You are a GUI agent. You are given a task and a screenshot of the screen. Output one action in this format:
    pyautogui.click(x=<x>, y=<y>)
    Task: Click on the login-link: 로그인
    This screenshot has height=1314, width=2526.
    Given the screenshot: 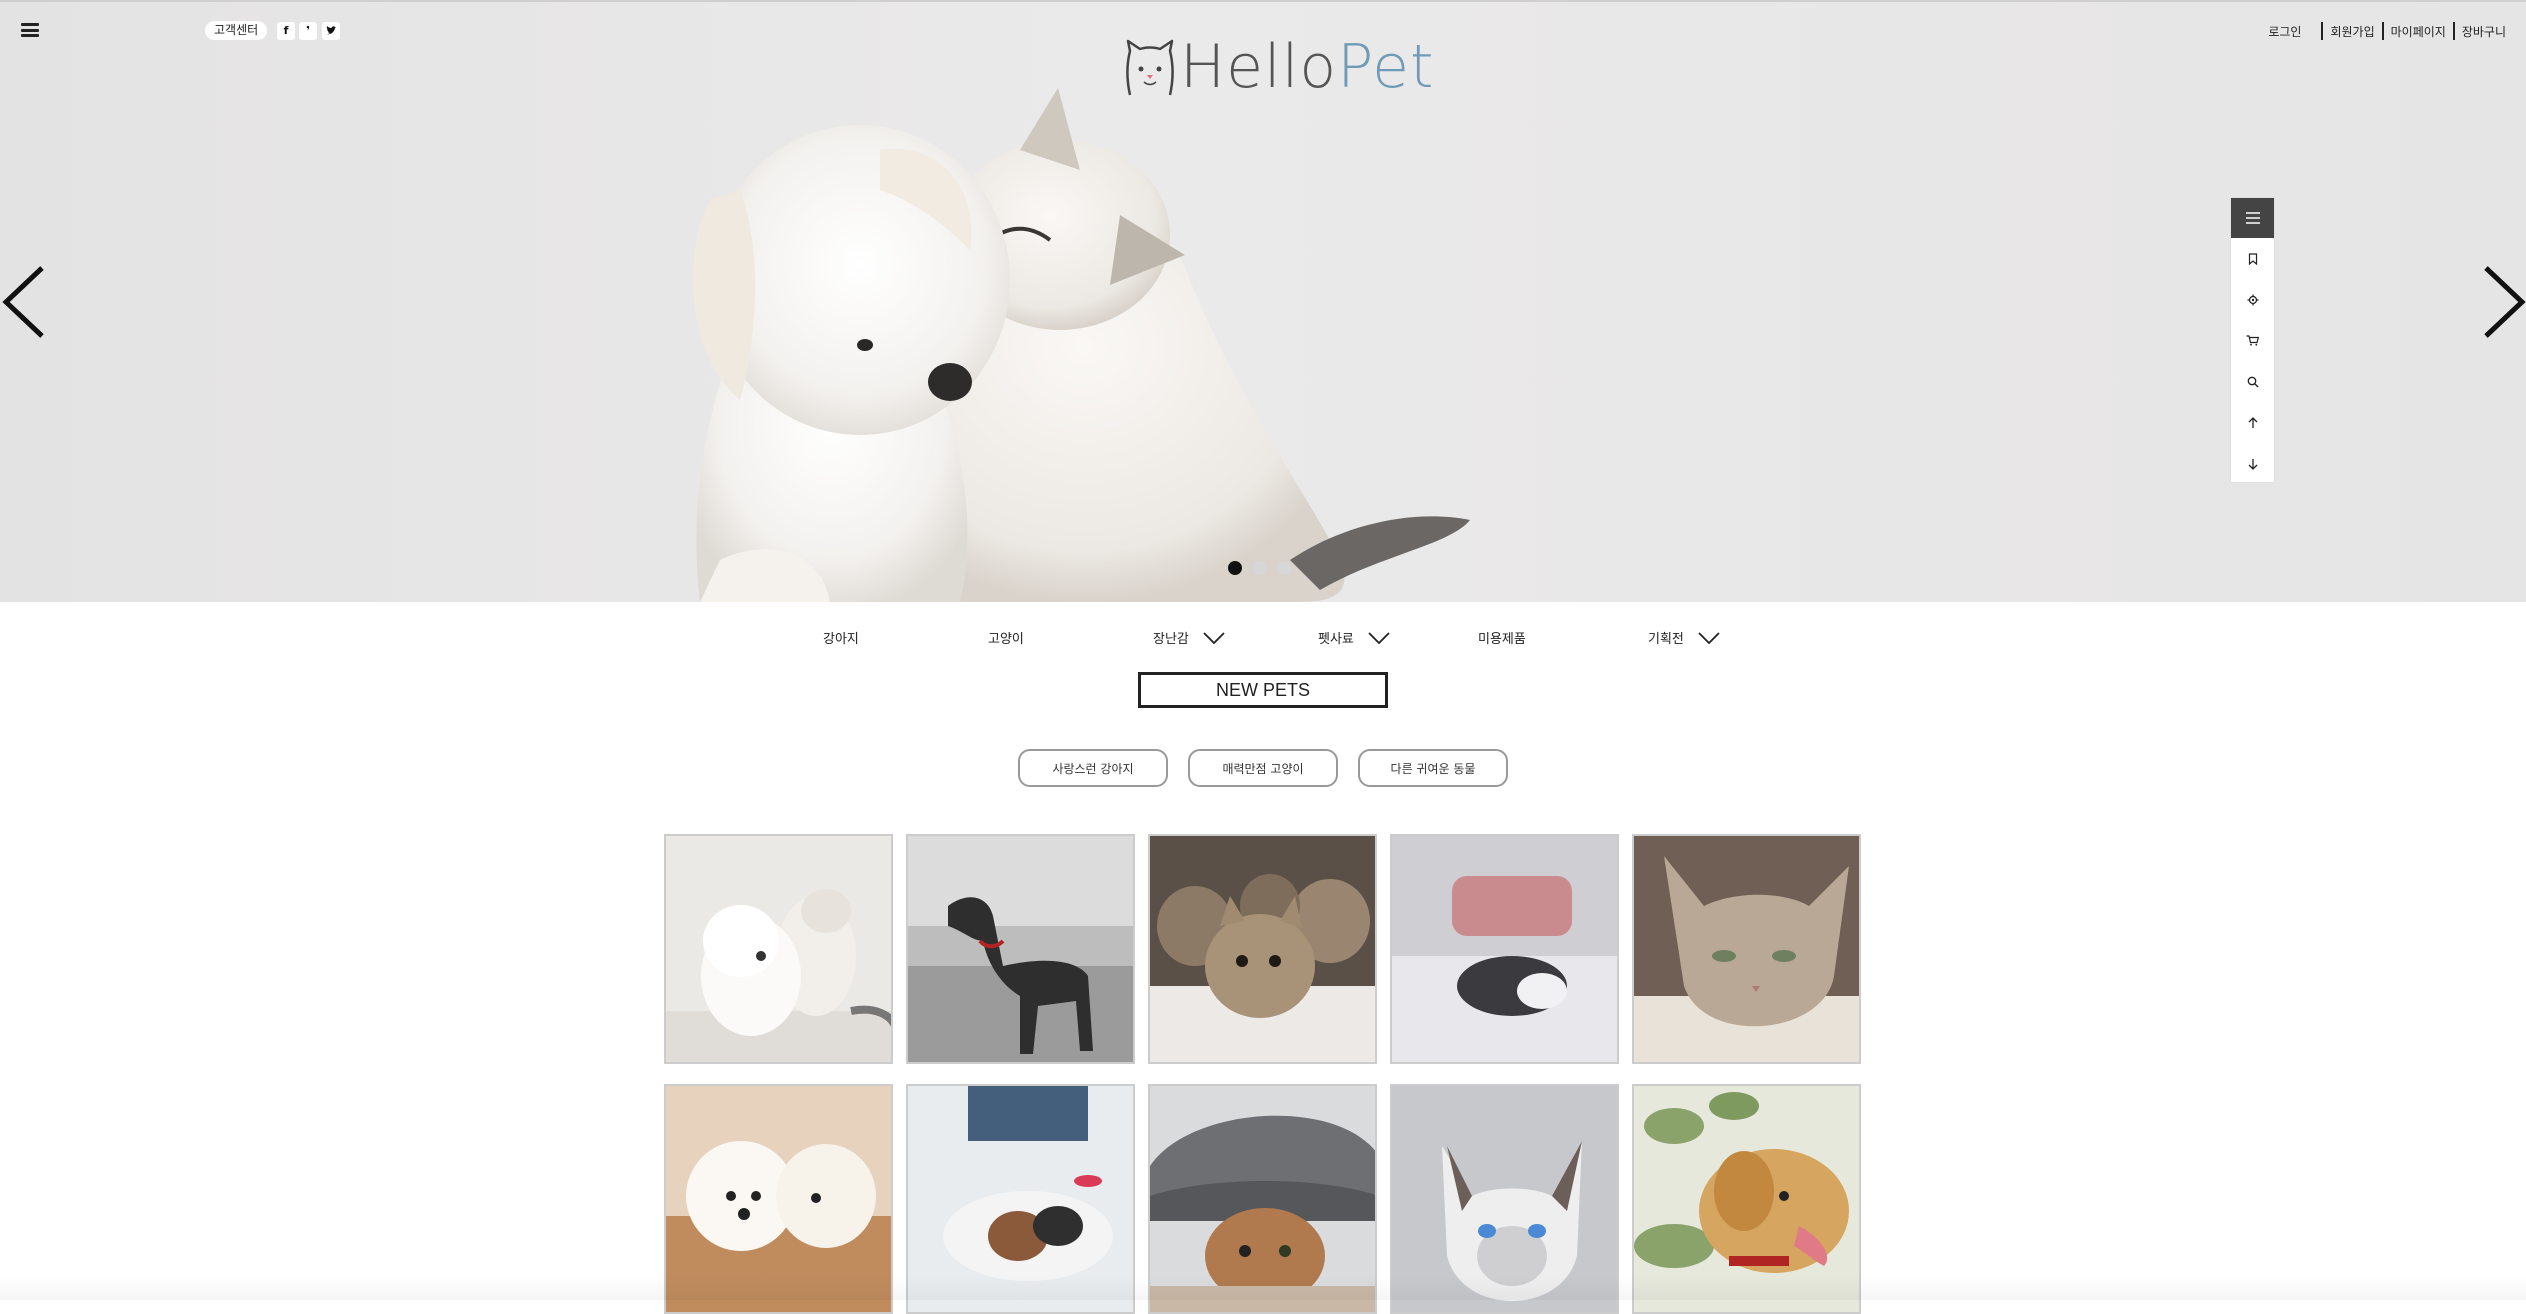 What is the action you would take?
    pyautogui.click(x=2284, y=31)
    